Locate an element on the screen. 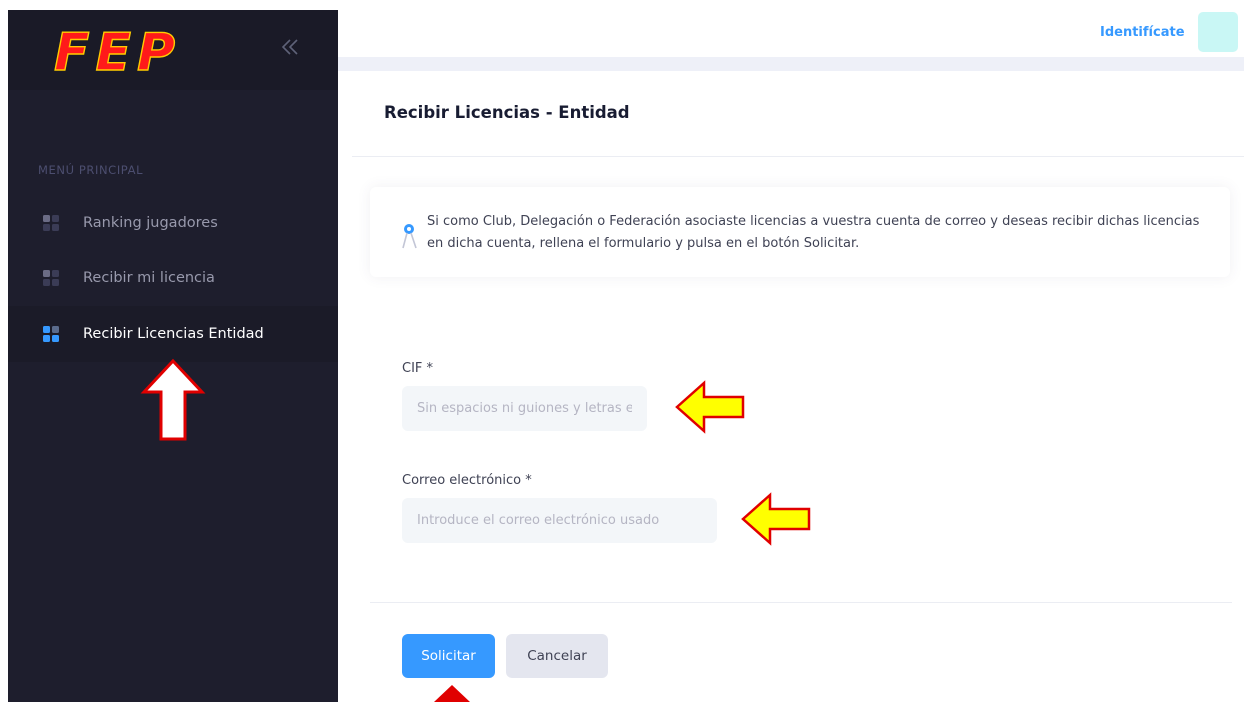 The image size is (1244, 702). annotation-up-arrow-submit is located at coordinates (452, 693).